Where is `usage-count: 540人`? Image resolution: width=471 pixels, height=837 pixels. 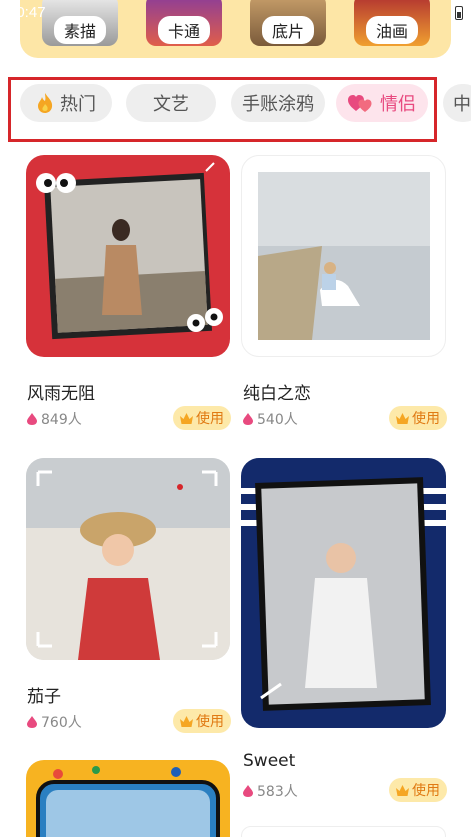
usage-count: 540人 is located at coordinates (270, 419).